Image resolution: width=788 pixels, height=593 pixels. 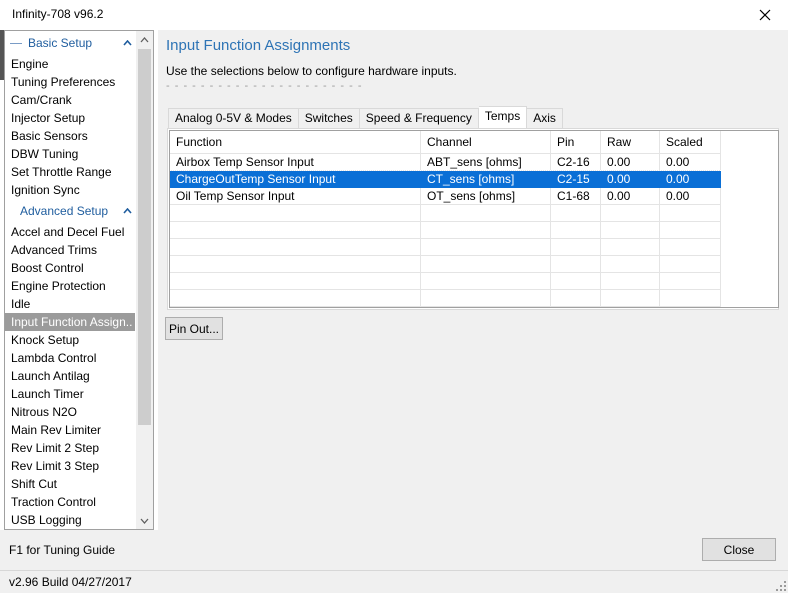 I want to click on sidebar-item-engine: Engine, so click(x=70, y=64).